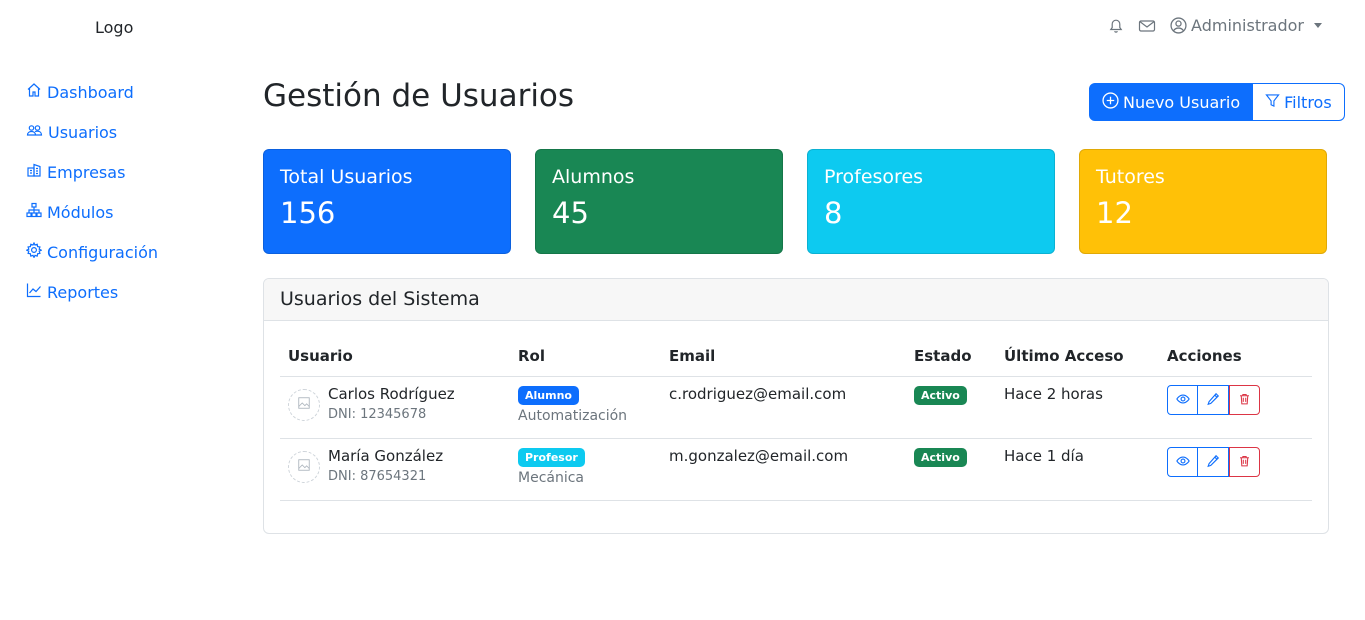  Describe the element at coordinates (34, 172) in the screenshot. I see `building-icon` at that location.